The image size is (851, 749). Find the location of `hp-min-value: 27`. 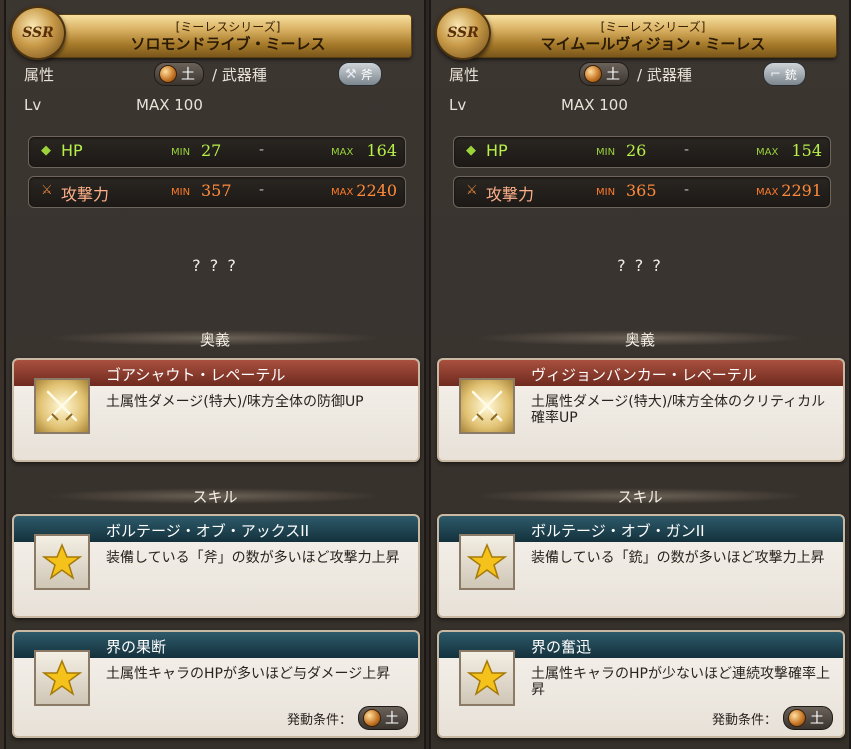

hp-min-value: 27 is located at coordinates (211, 150).